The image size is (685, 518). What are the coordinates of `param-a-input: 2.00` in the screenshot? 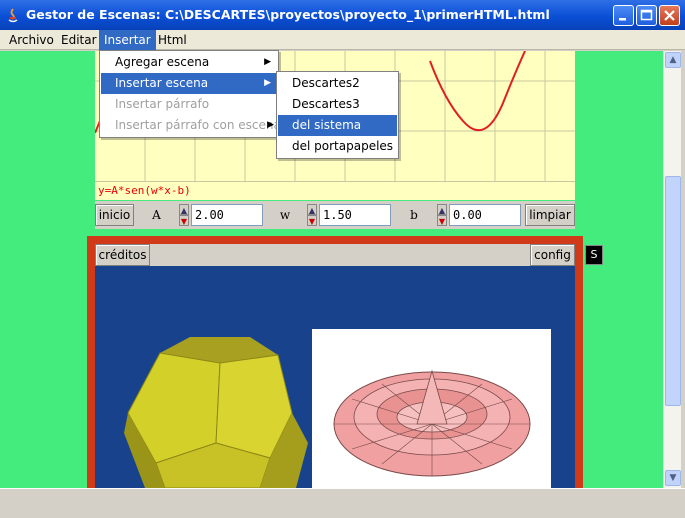 It's located at (227, 215).